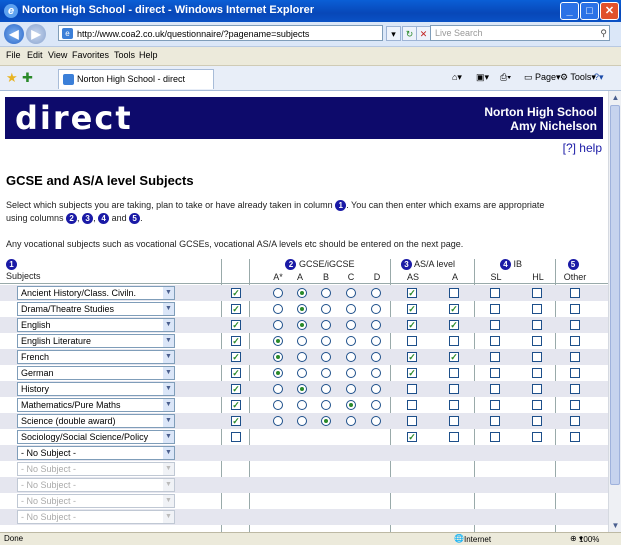 Image resolution: width=621 pixels, height=545 pixels. I want to click on back-button: ◀, so click(14, 34).